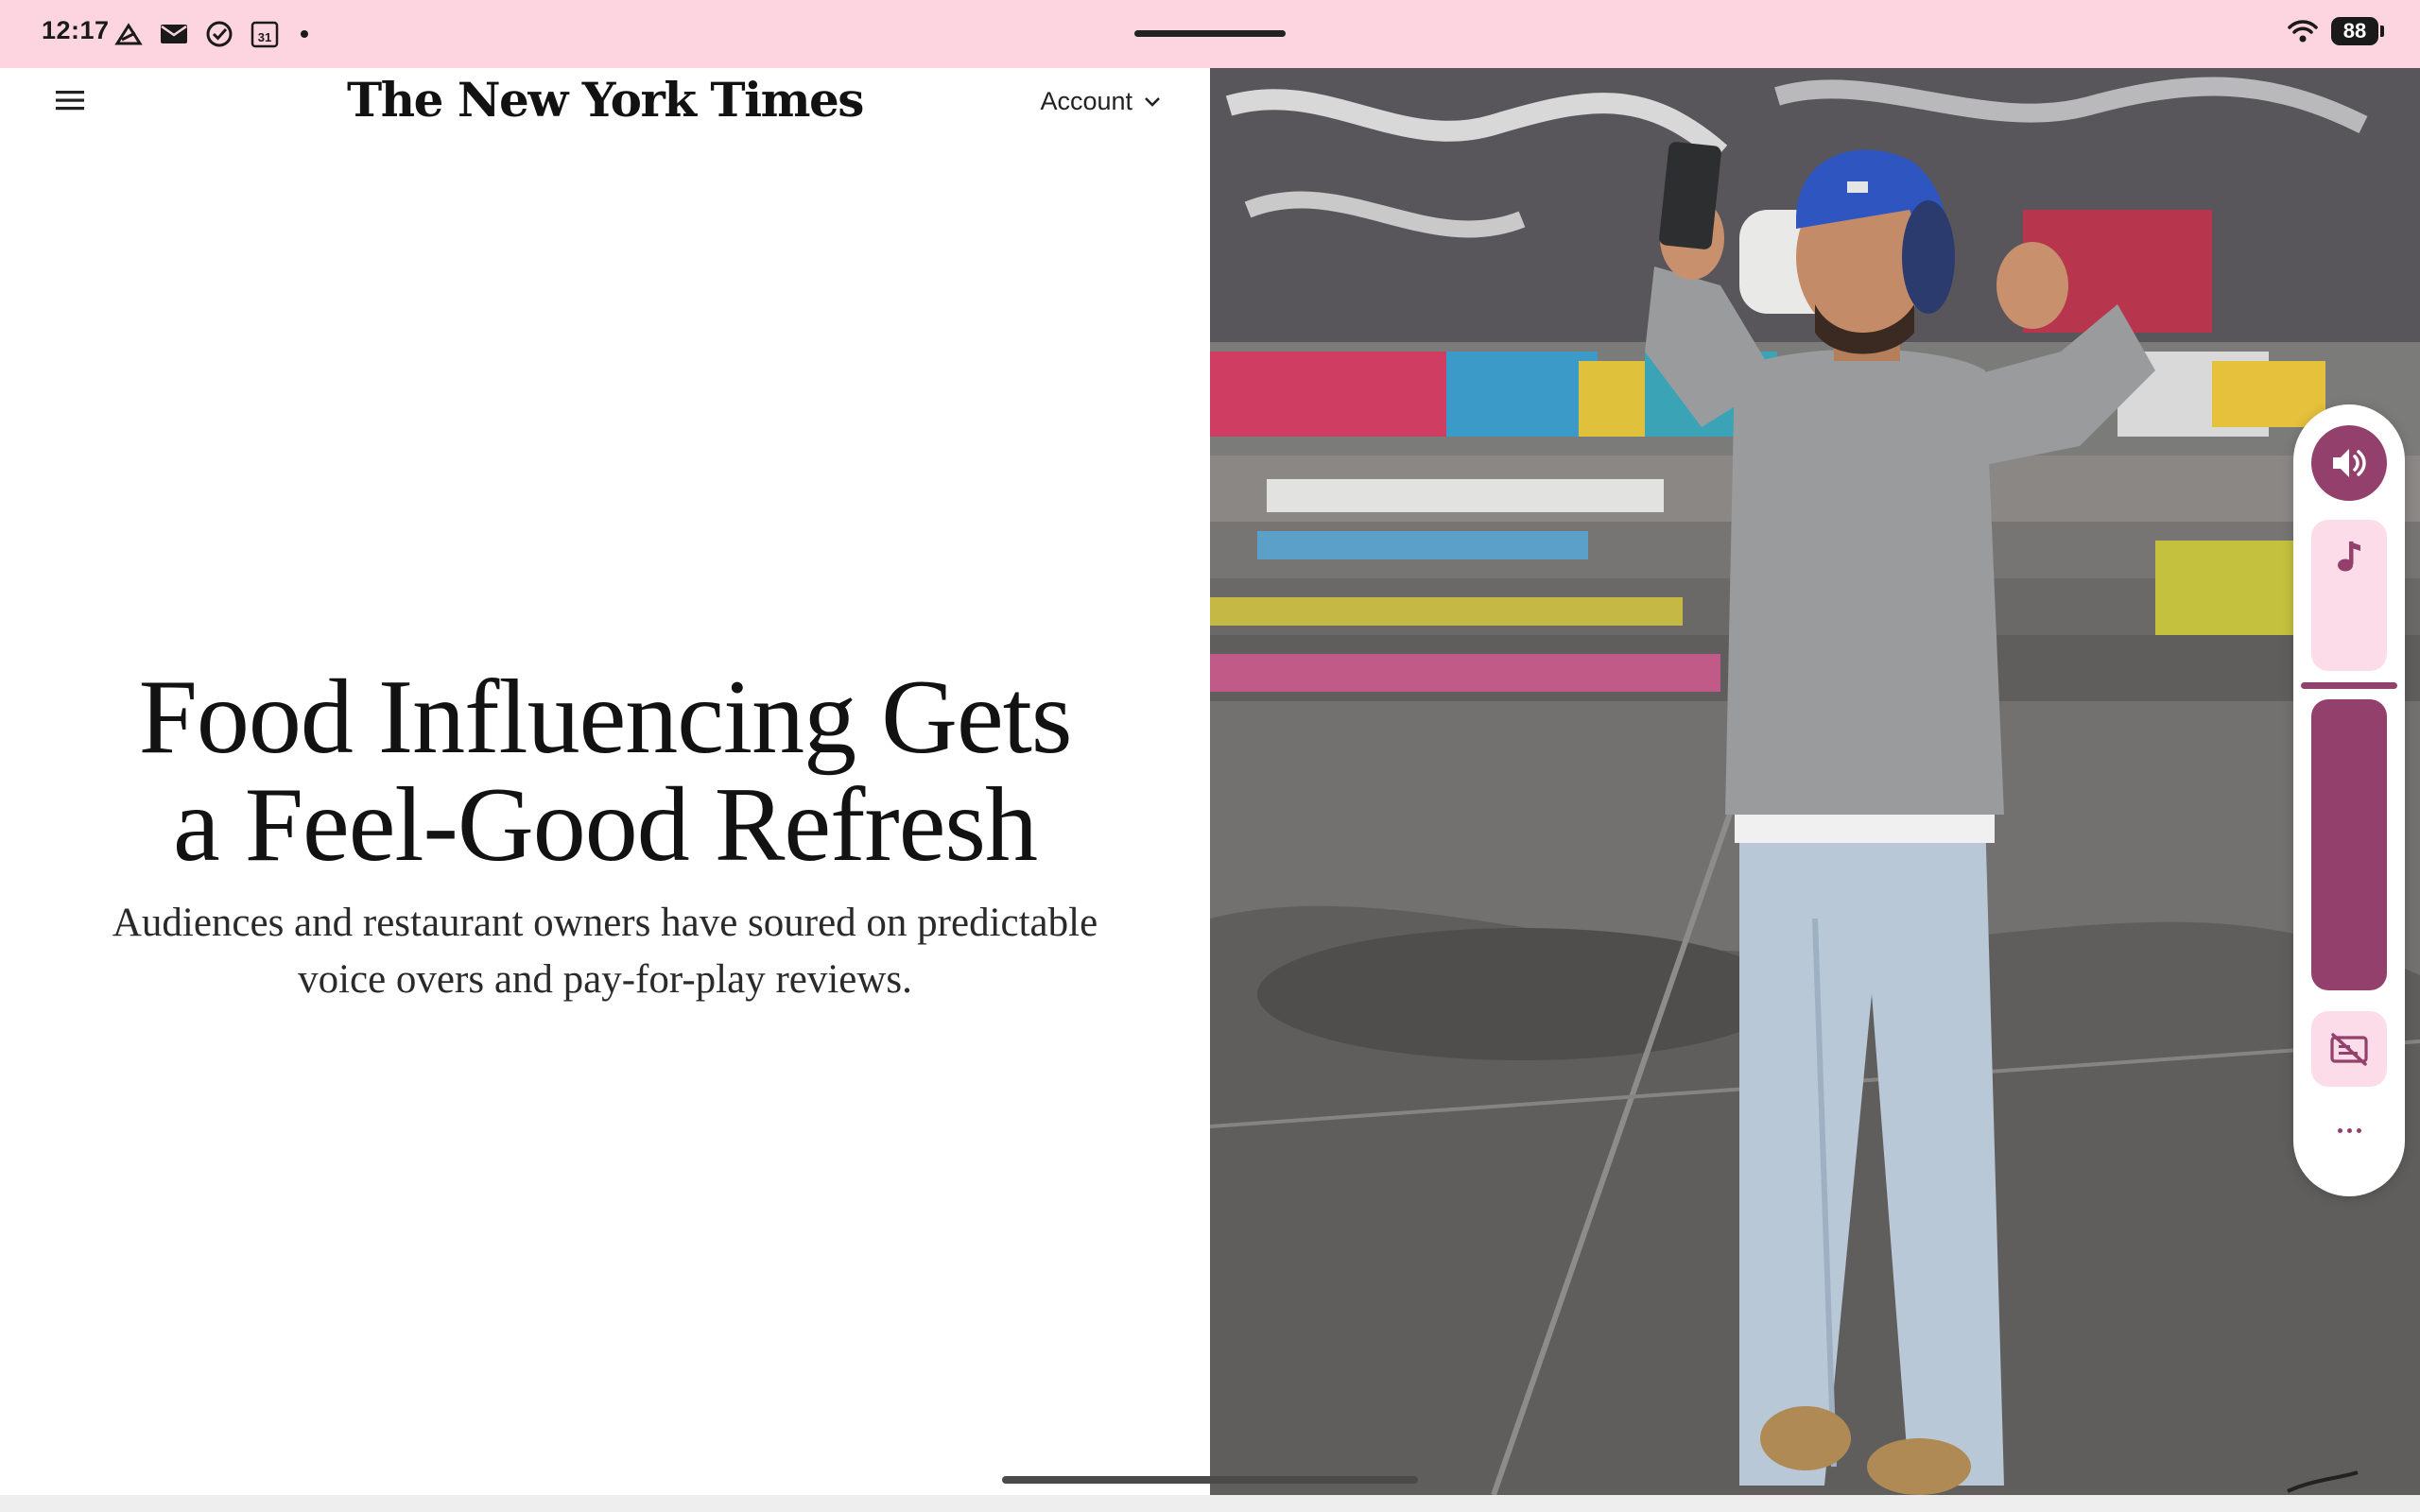  I want to click on notification-dot, so click(304, 34).